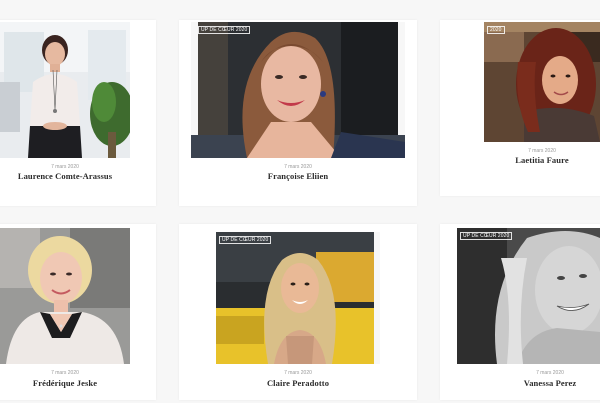 Image resolution: width=600 pixels, height=403 pixels. I want to click on portrait-woman-smiling-image, so click(298, 90).